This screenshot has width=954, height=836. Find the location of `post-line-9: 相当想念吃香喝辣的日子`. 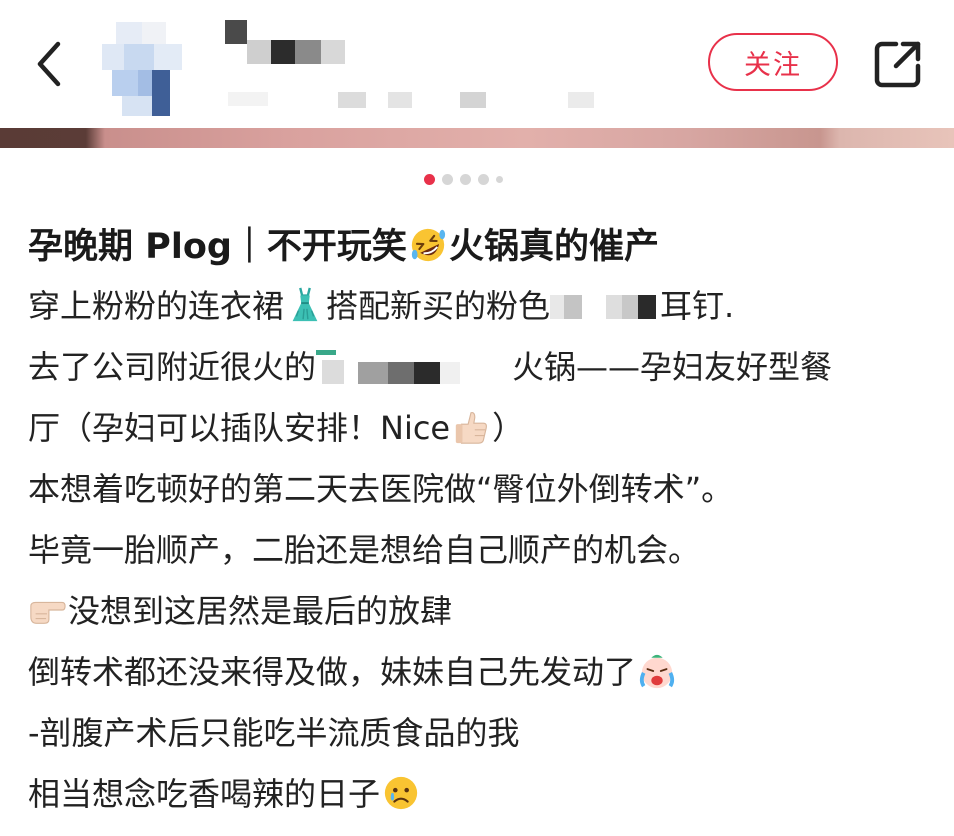

post-line-9: 相当想念吃香喝辣的日子 is located at coordinates (478, 794).